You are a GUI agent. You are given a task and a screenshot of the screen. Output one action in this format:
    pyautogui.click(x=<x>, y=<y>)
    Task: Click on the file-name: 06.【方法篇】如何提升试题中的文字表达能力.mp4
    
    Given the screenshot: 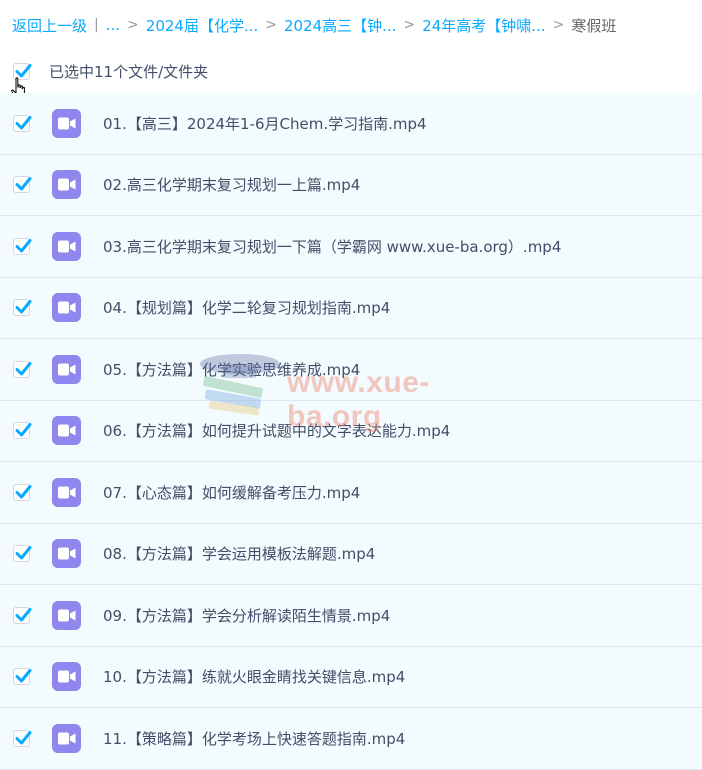 What is the action you would take?
    pyautogui.click(x=276, y=430)
    